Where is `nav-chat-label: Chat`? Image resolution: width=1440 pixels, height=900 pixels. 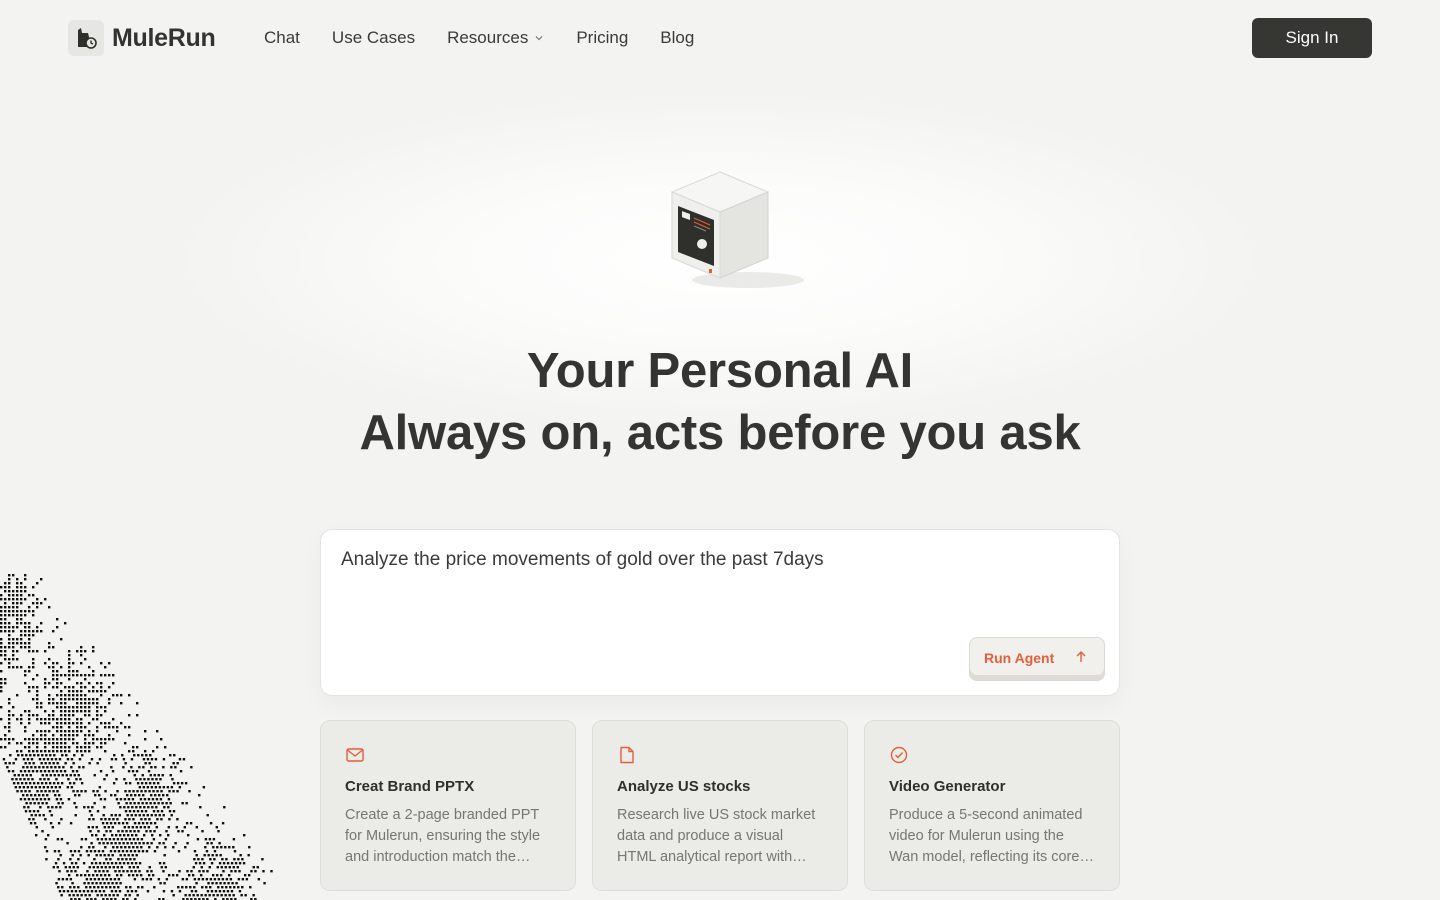
nav-chat-label: Chat is located at coordinates (282, 37).